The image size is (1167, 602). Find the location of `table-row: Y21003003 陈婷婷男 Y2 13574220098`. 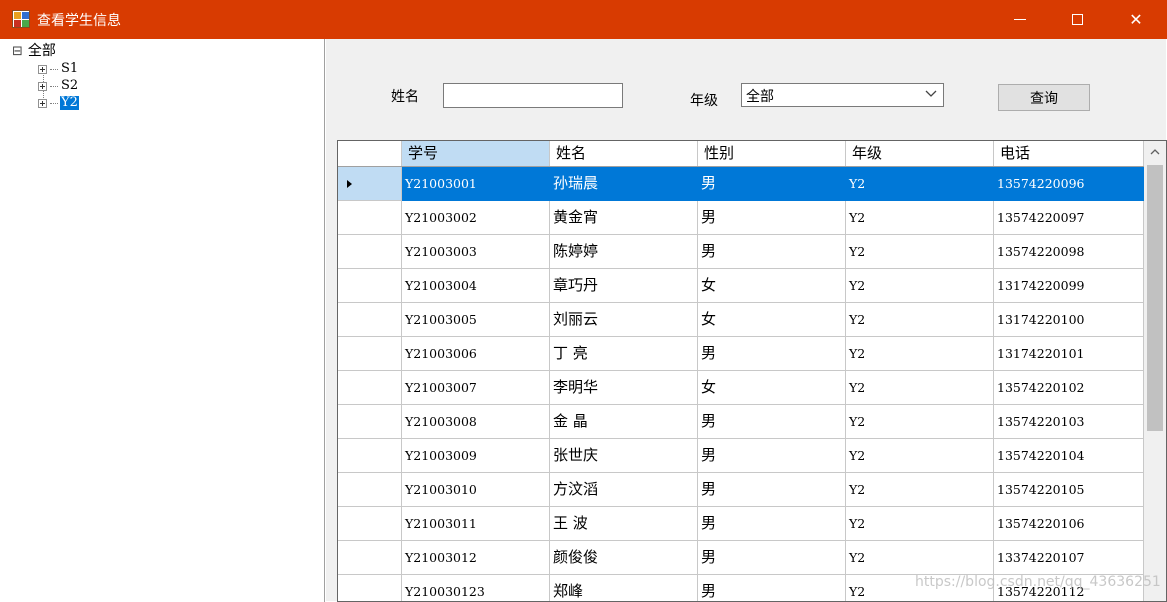

table-row: Y21003003 陈婷婷男 Y2 13574220098 is located at coordinates (741, 252).